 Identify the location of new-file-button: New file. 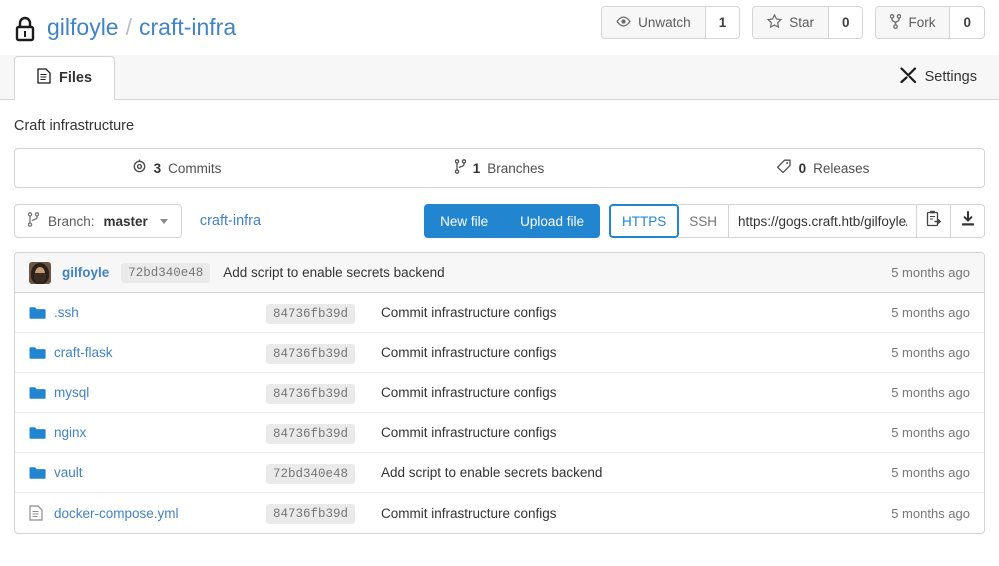
(464, 221).